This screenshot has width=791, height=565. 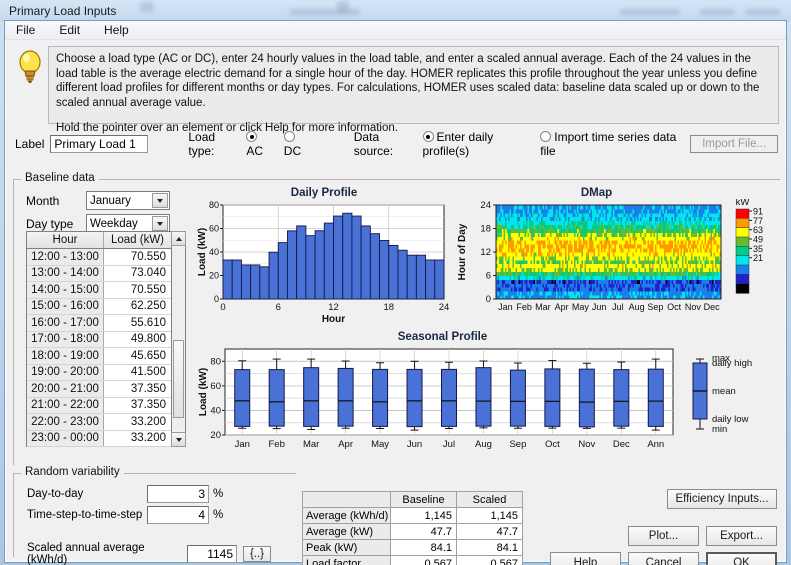 I want to click on table-row: 19:00 - 20:00 41.500, so click(x=99, y=372).